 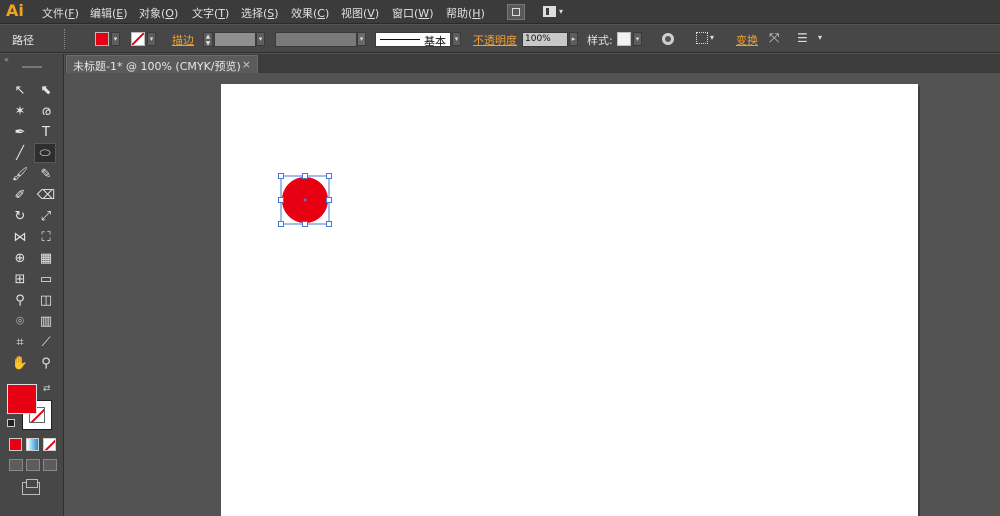 What do you see at coordinates (20, 279) in the screenshot?
I see `mesh-tool-icon: ⊞` at bounding box center [20, 279].